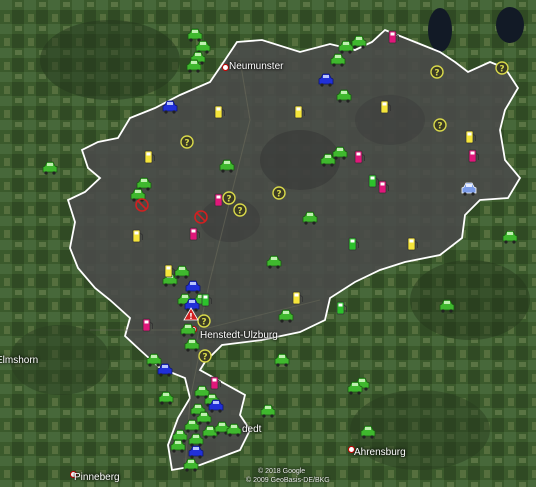  What do you see at coordinates (288, 480) in the screenshot?
I see `map-attribution-geobasis: © 2009 GeoBasis-DE/BKG` at bounding box center [288, 480].